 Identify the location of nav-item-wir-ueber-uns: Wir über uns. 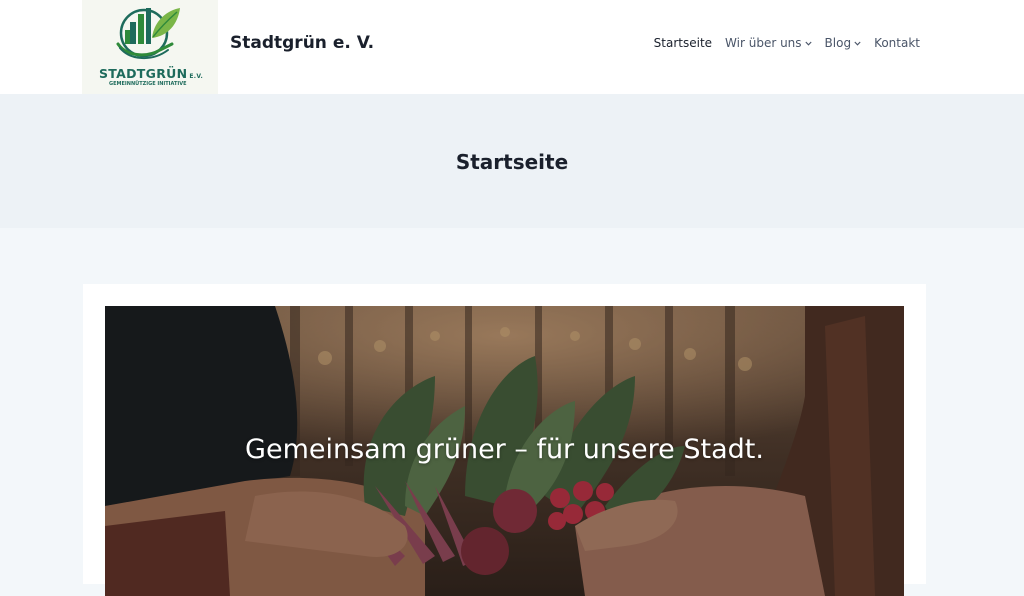
(768, 43).